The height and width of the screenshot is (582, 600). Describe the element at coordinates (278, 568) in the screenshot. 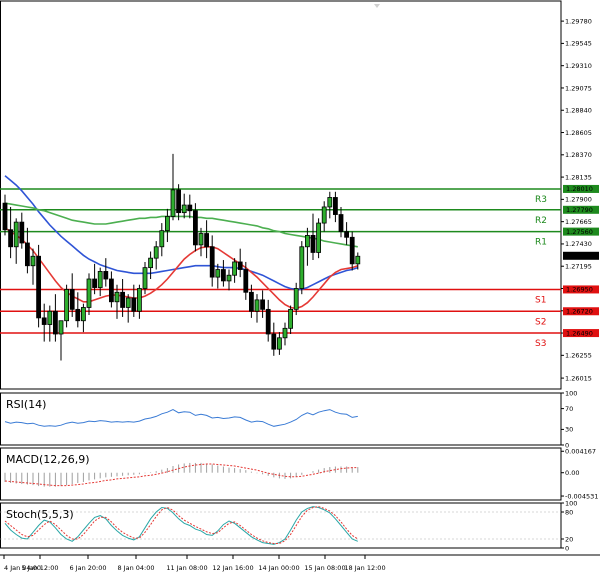

I see `time-tick-label: 14 Jan 00:00` at that location.